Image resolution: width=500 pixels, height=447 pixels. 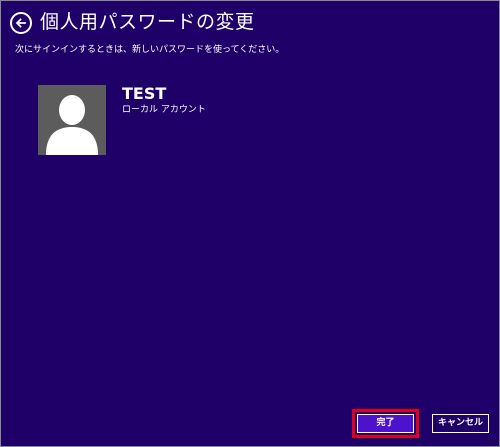 What do you see at coordinates (385, 423) in the screenshot?
I see `finish-button: 完了` at bounding box center [385, 423].